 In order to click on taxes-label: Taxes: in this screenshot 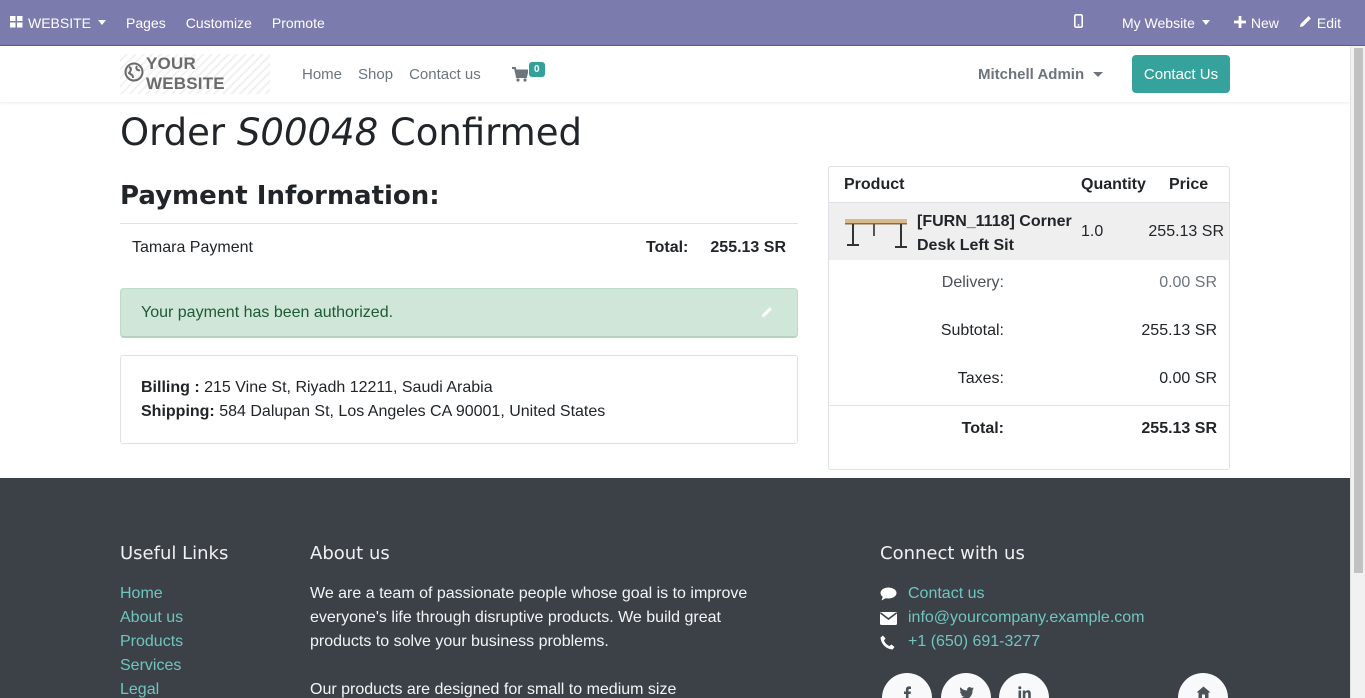, I will do `click(980, 378)`.